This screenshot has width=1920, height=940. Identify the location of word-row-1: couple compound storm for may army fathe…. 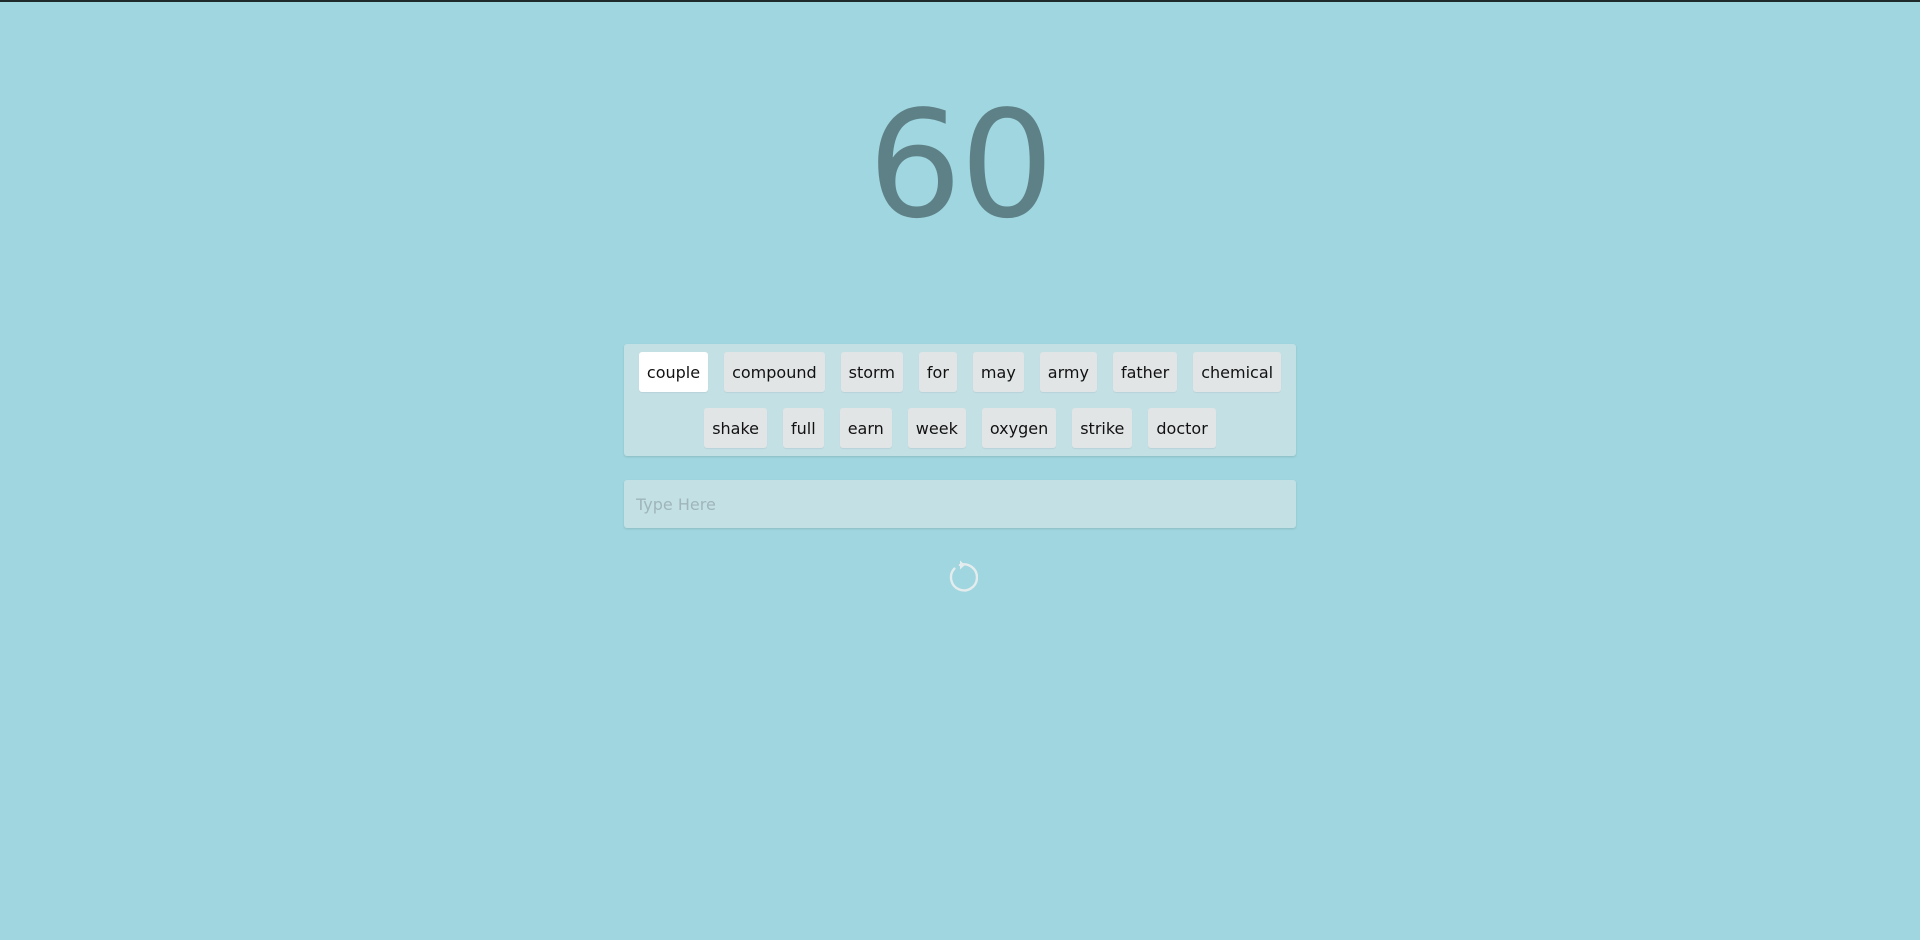
(960, 372).